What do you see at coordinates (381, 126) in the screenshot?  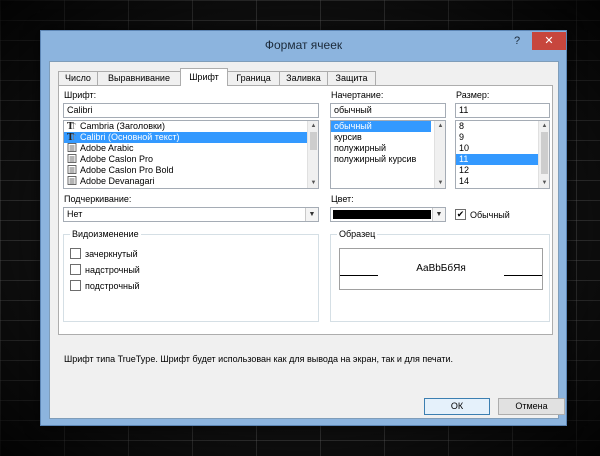 I see `style-list-item: обычный` at bounding box center [381, 126].